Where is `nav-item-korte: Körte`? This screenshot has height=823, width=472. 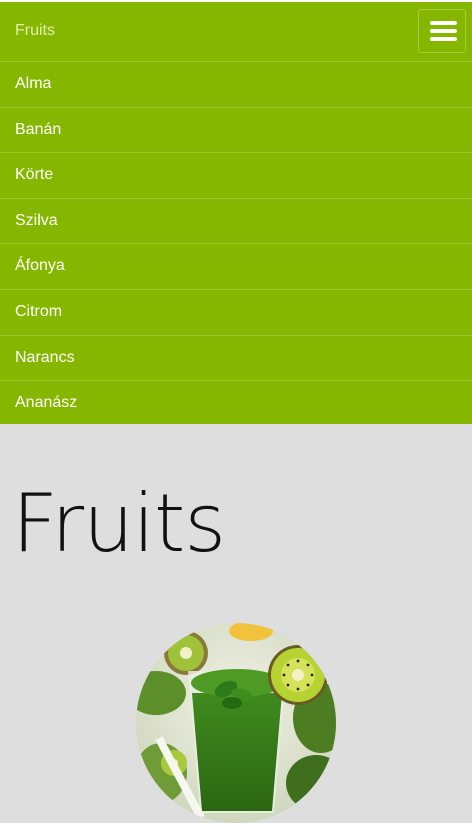
nav-item-korte: Körte is located at coordinates (236, 175).